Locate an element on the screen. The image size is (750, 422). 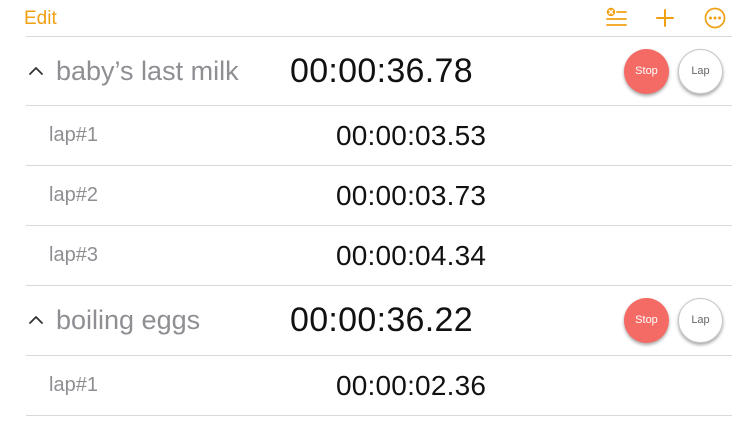
lap-row: lap#1 00:00:03.53 is located at coordinates (379, 135).